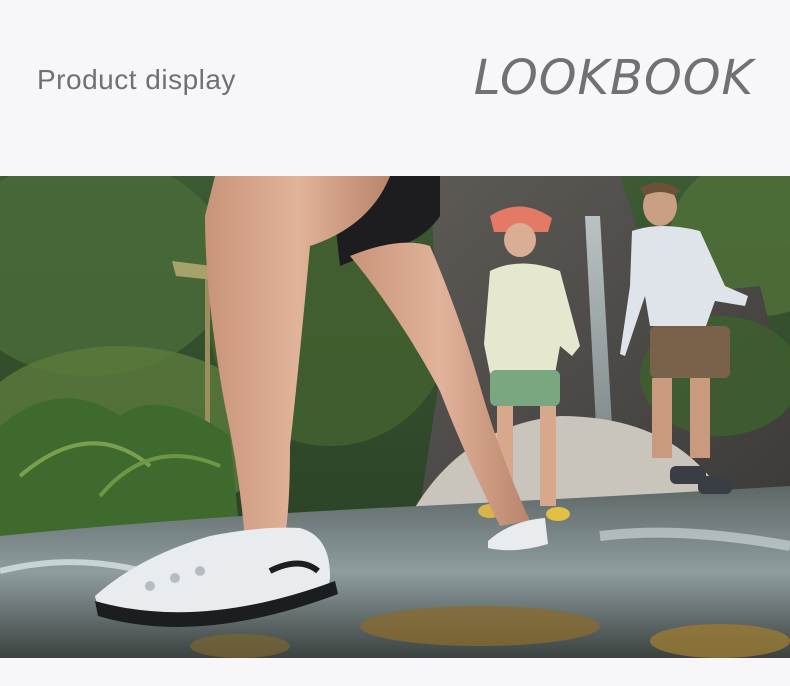 The image size is (790, 686). I want to click on sign-post, so click(207, 356).